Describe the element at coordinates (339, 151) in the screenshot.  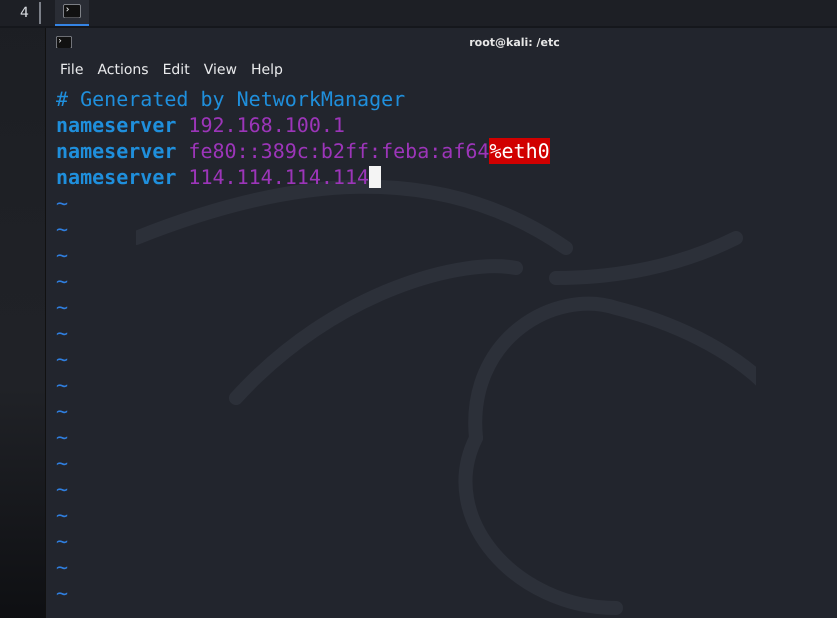
I see `config-value: fe80::389c:b2ff:feba:af64` at that location.